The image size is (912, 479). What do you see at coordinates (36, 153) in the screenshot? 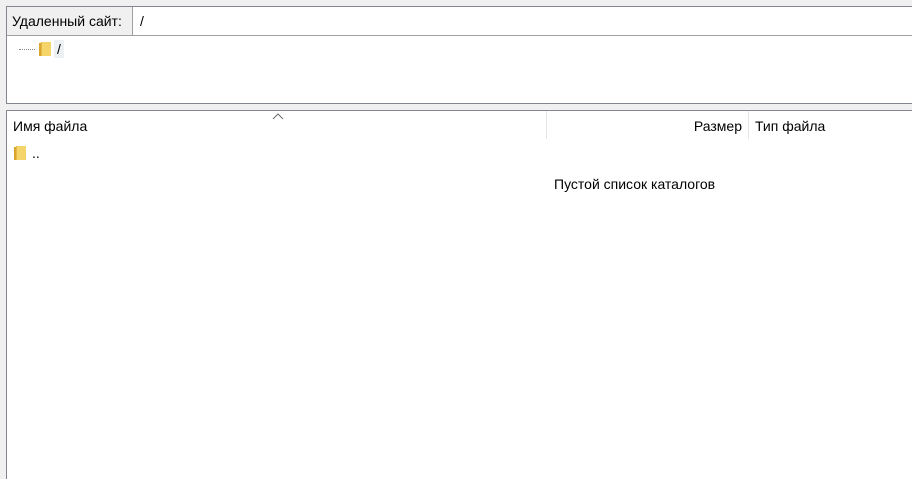
I see `list-item-name: ..` at bounding box center [36, 153].